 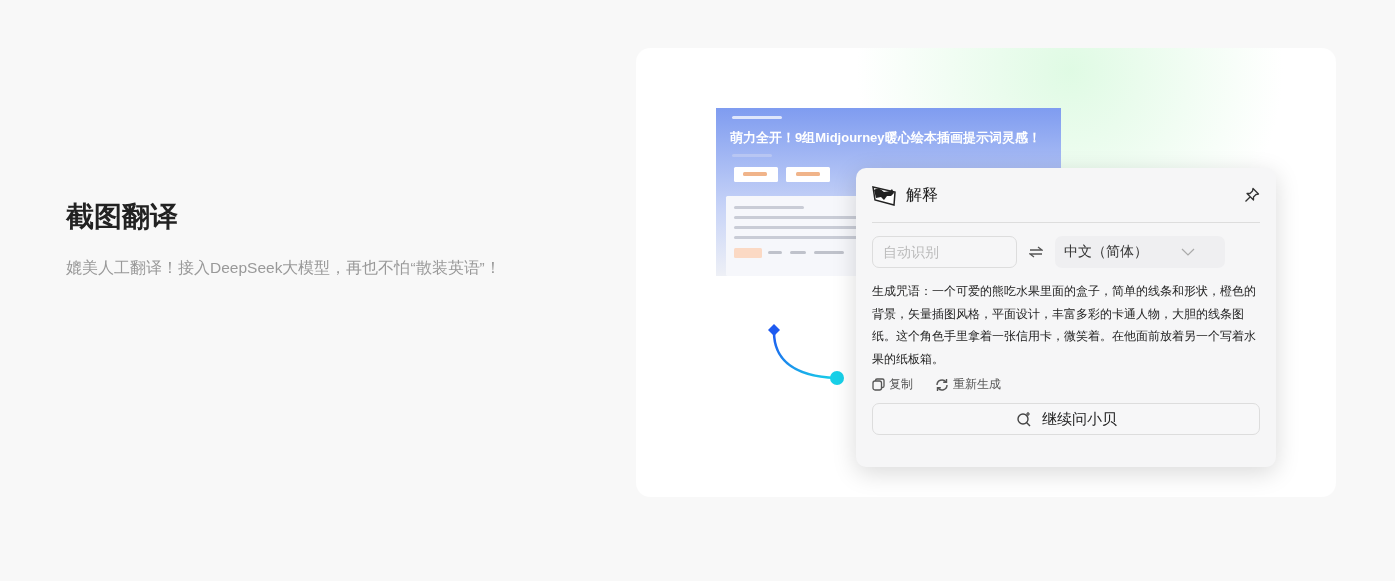 I want to click on copy-button: 复制, so click(x=892, y=384).